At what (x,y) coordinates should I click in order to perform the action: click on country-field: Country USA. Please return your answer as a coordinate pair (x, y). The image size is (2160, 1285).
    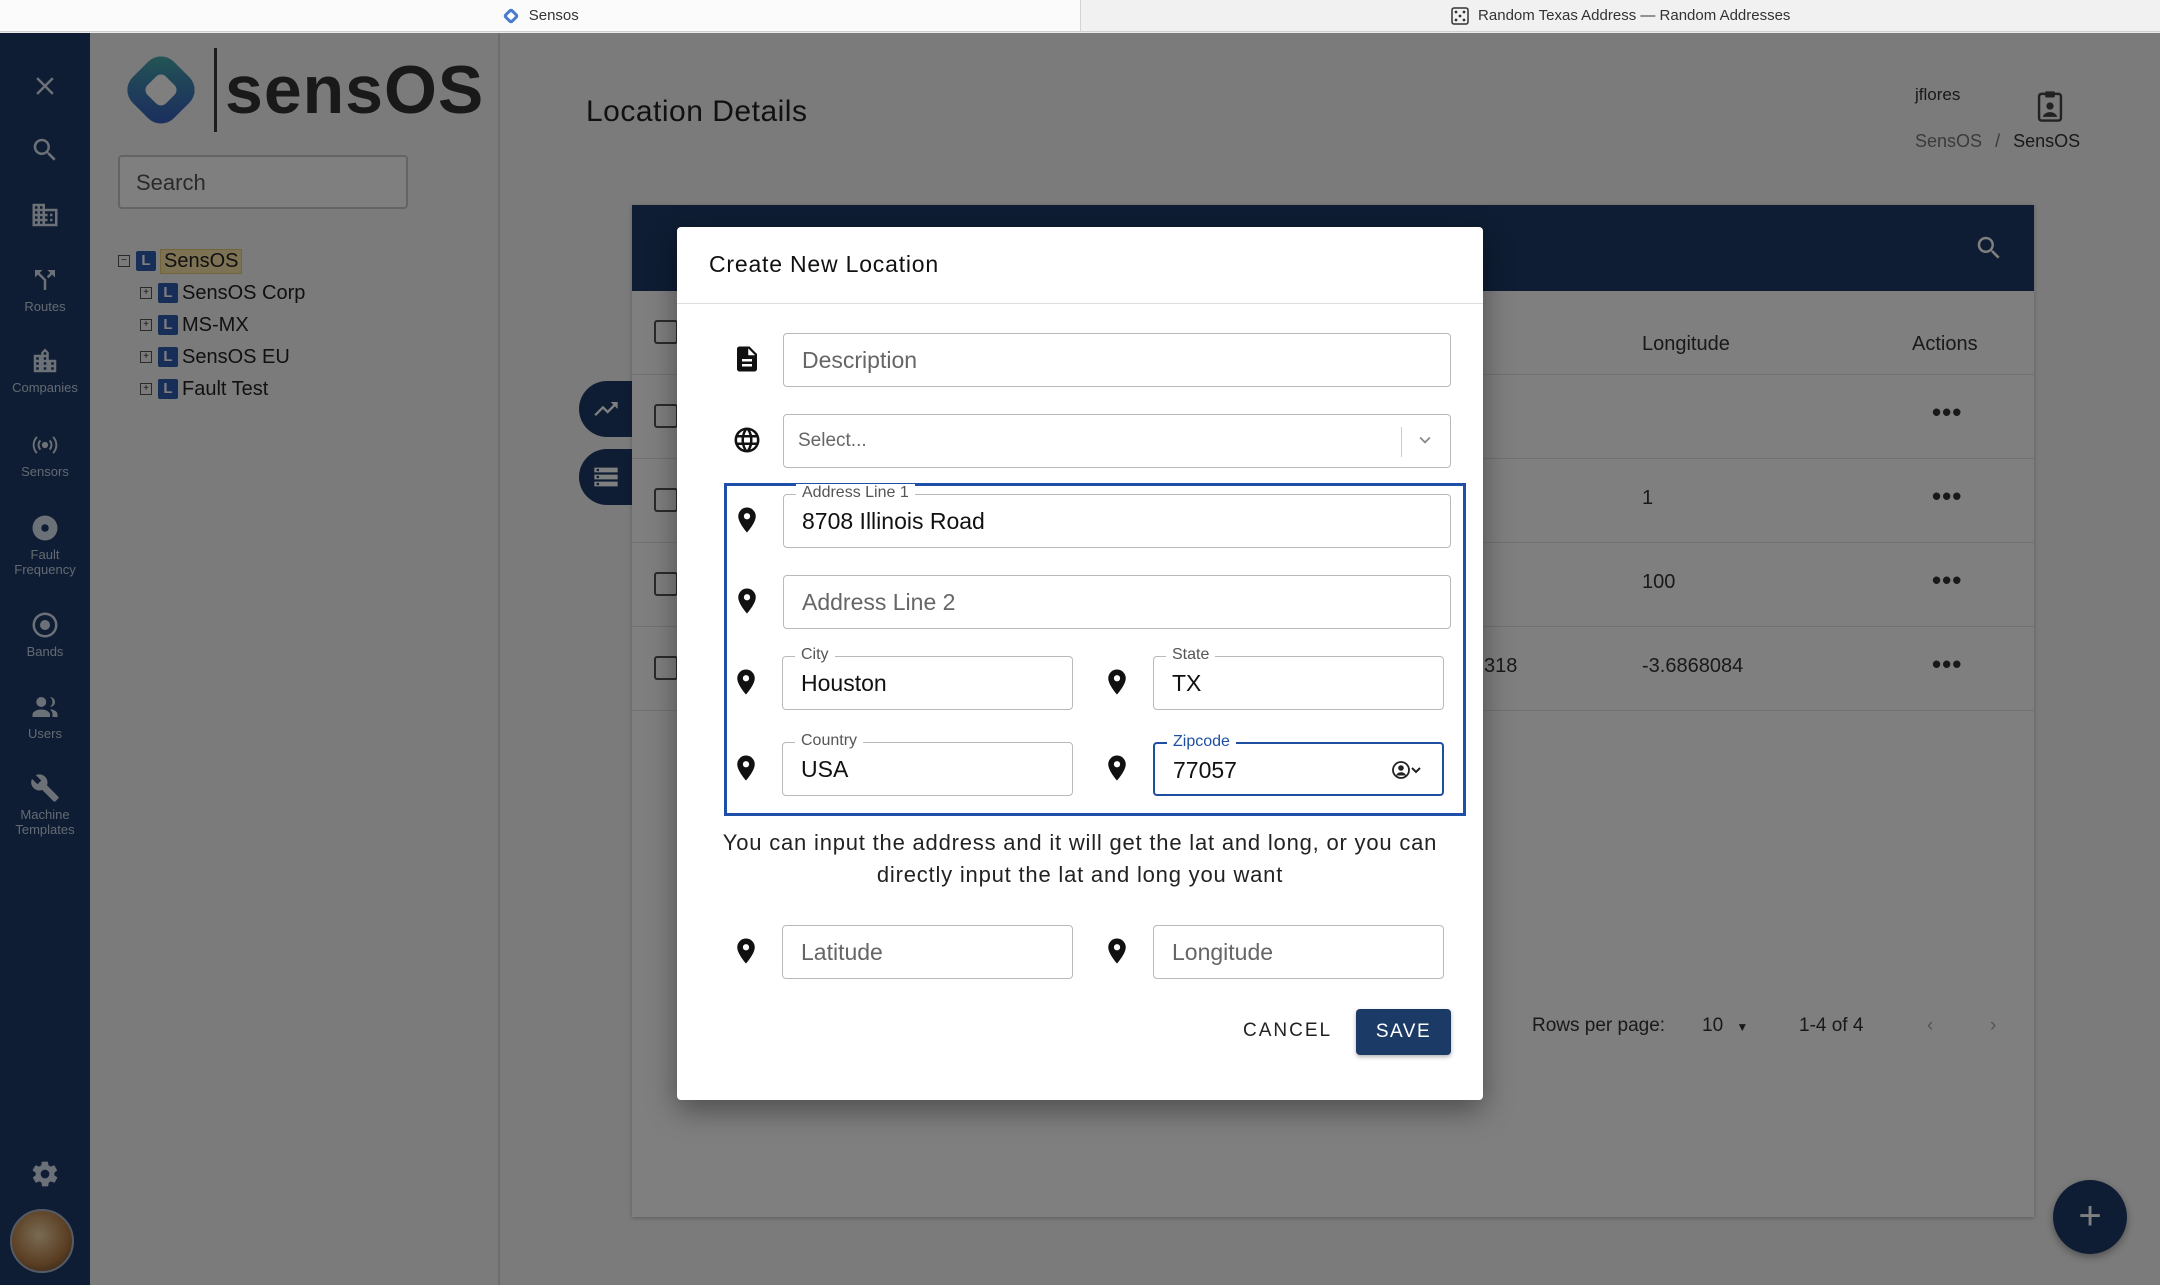
    Looking at the image, I should click on (927, 764).